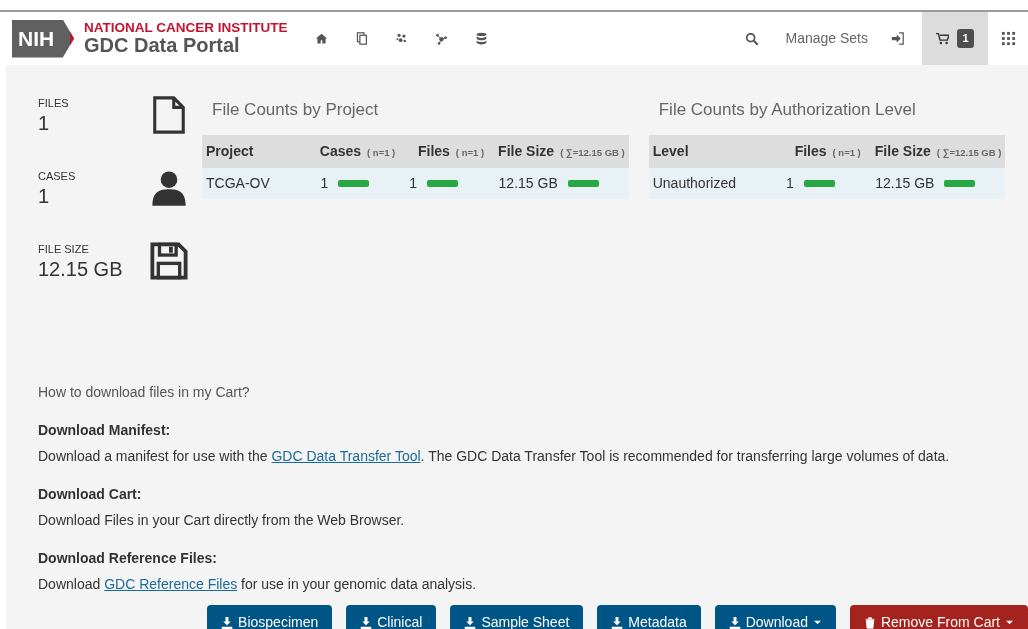 The width and height of the screenshot is (1028, 629). I want to click on link: GDC Data Transfer Tool, so click(346, 456).